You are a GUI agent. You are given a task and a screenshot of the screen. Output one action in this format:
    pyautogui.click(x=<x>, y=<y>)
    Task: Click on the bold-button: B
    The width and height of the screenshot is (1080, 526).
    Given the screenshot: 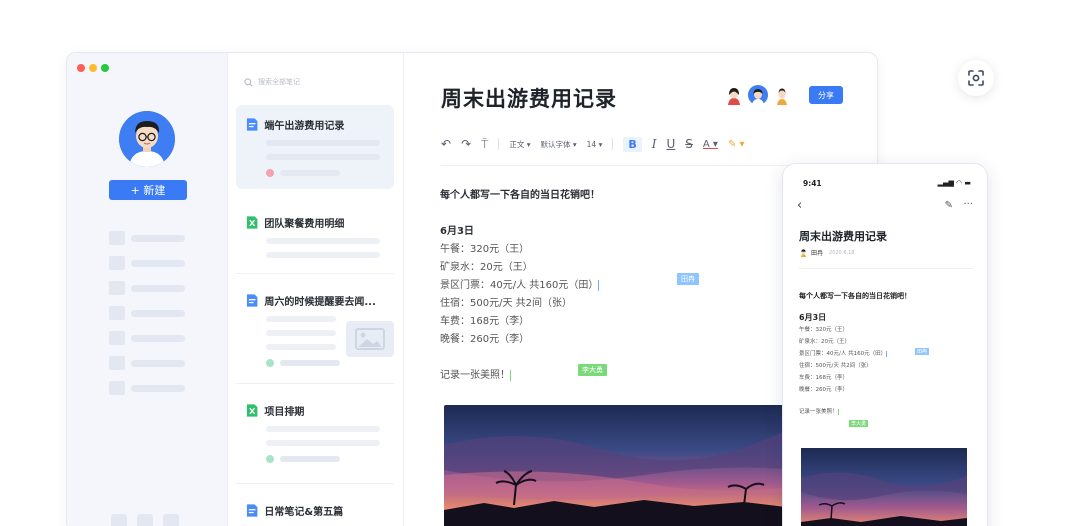 What is the action you would take?
    pyautogui.click(x=632, y=144)
    